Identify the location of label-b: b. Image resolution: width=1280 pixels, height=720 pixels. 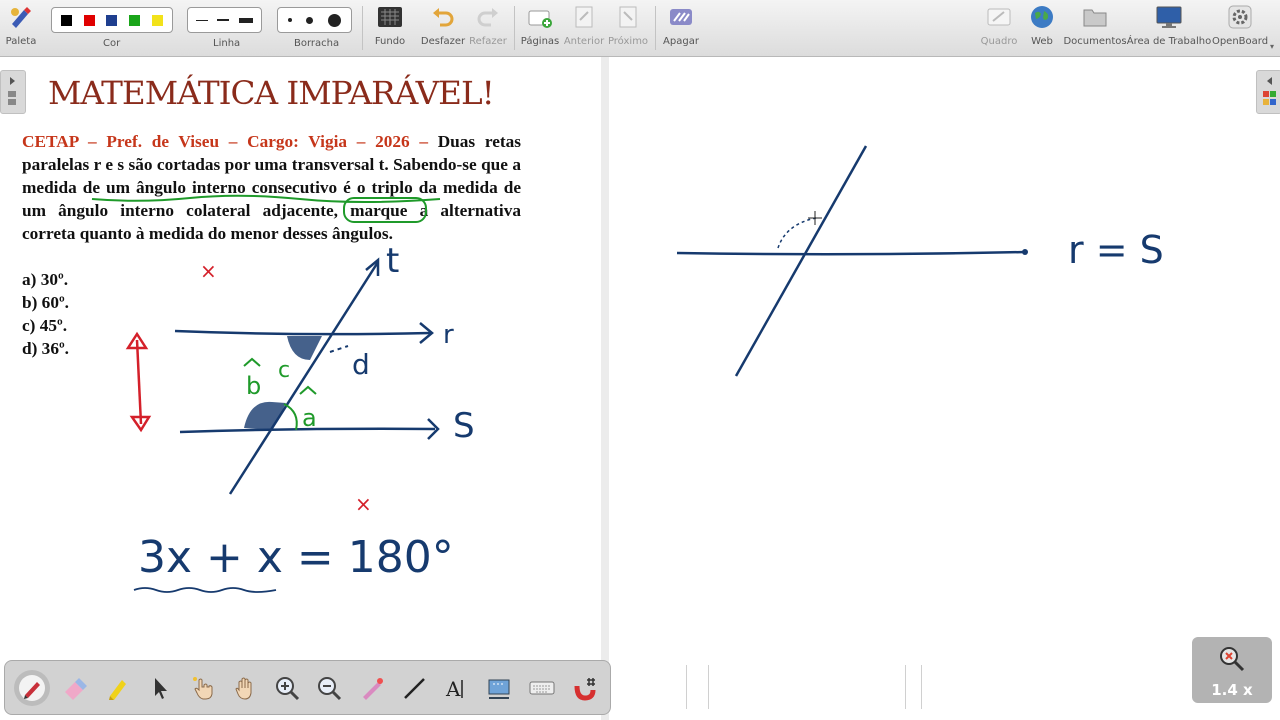
(253, 386).